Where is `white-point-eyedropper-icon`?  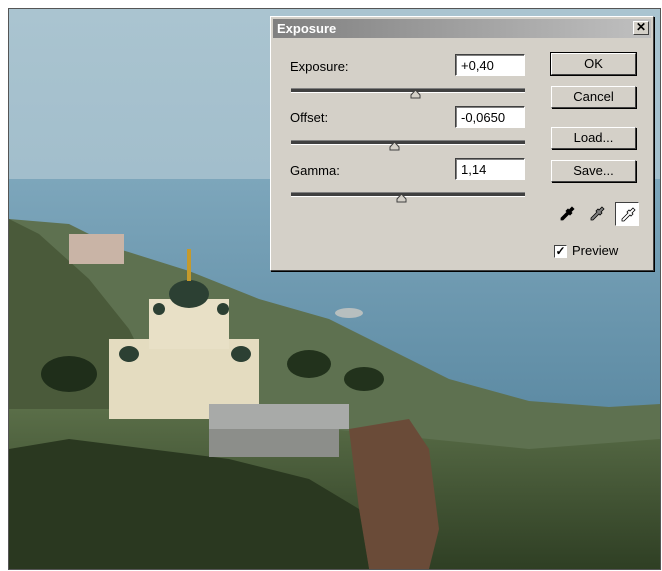
white-point-eyedropper-icon is located at coordinates (628, 214).